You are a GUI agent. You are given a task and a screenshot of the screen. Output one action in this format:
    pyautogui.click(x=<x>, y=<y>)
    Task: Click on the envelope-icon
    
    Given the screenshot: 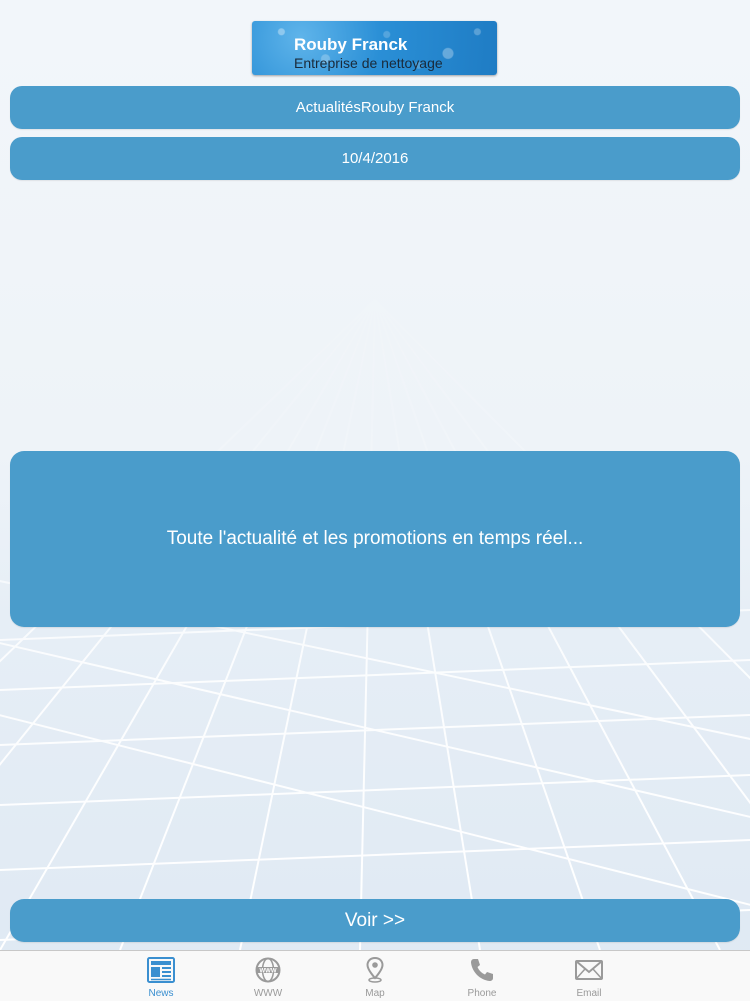 What is the action you would take?
    pyautogui.click(x=589, y=970)
    